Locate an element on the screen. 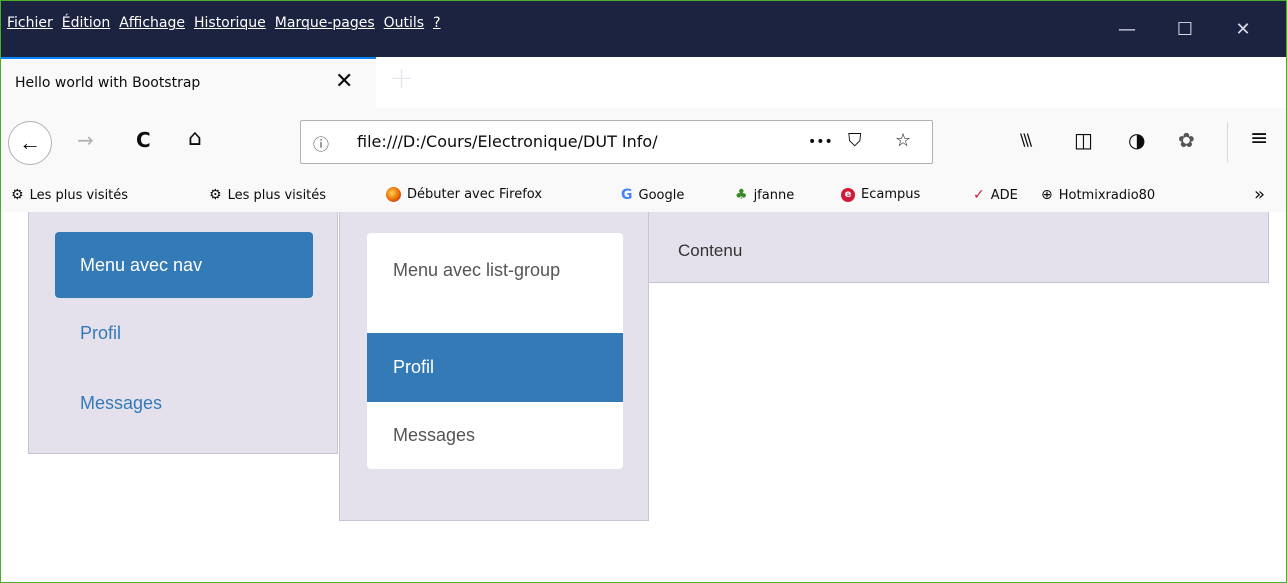  page-actions-icon: ••• is located at coordinates (820, 142).